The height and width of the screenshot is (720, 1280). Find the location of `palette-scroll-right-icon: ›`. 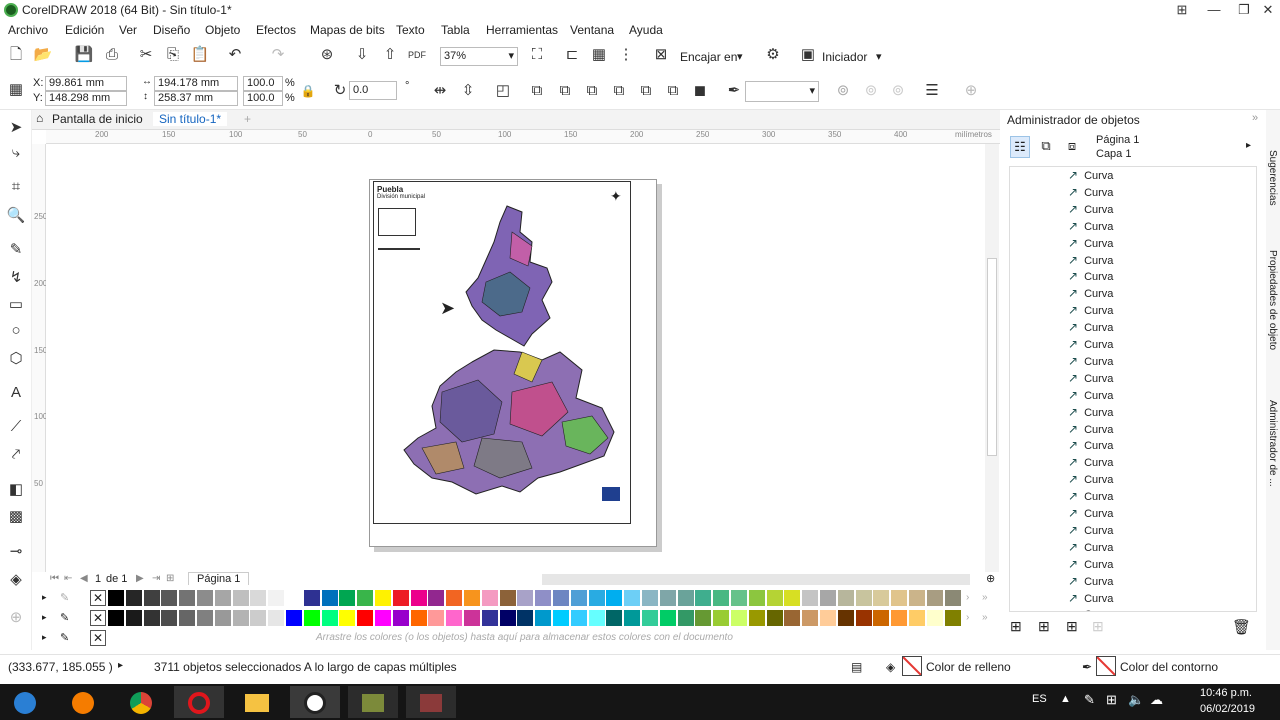

palette-scroll-right-icon: › is located at coordinates (967, 597).